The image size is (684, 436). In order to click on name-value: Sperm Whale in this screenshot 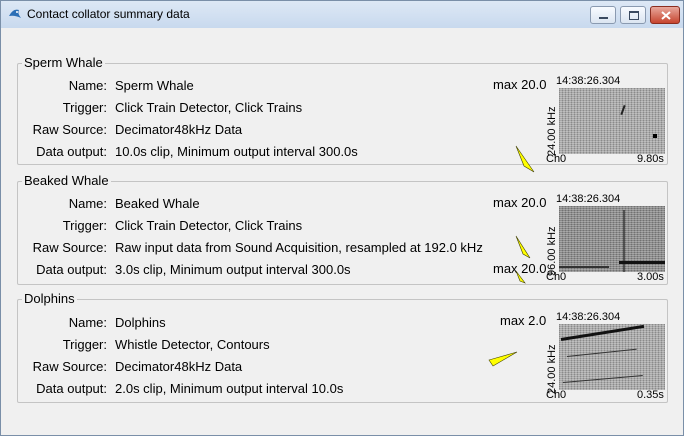, I will do `click(154, 85)`.